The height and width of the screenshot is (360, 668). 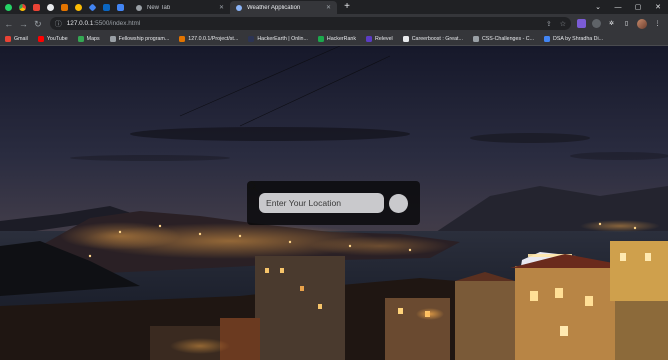 I want to click on search-card, so click(x=333, y=203).